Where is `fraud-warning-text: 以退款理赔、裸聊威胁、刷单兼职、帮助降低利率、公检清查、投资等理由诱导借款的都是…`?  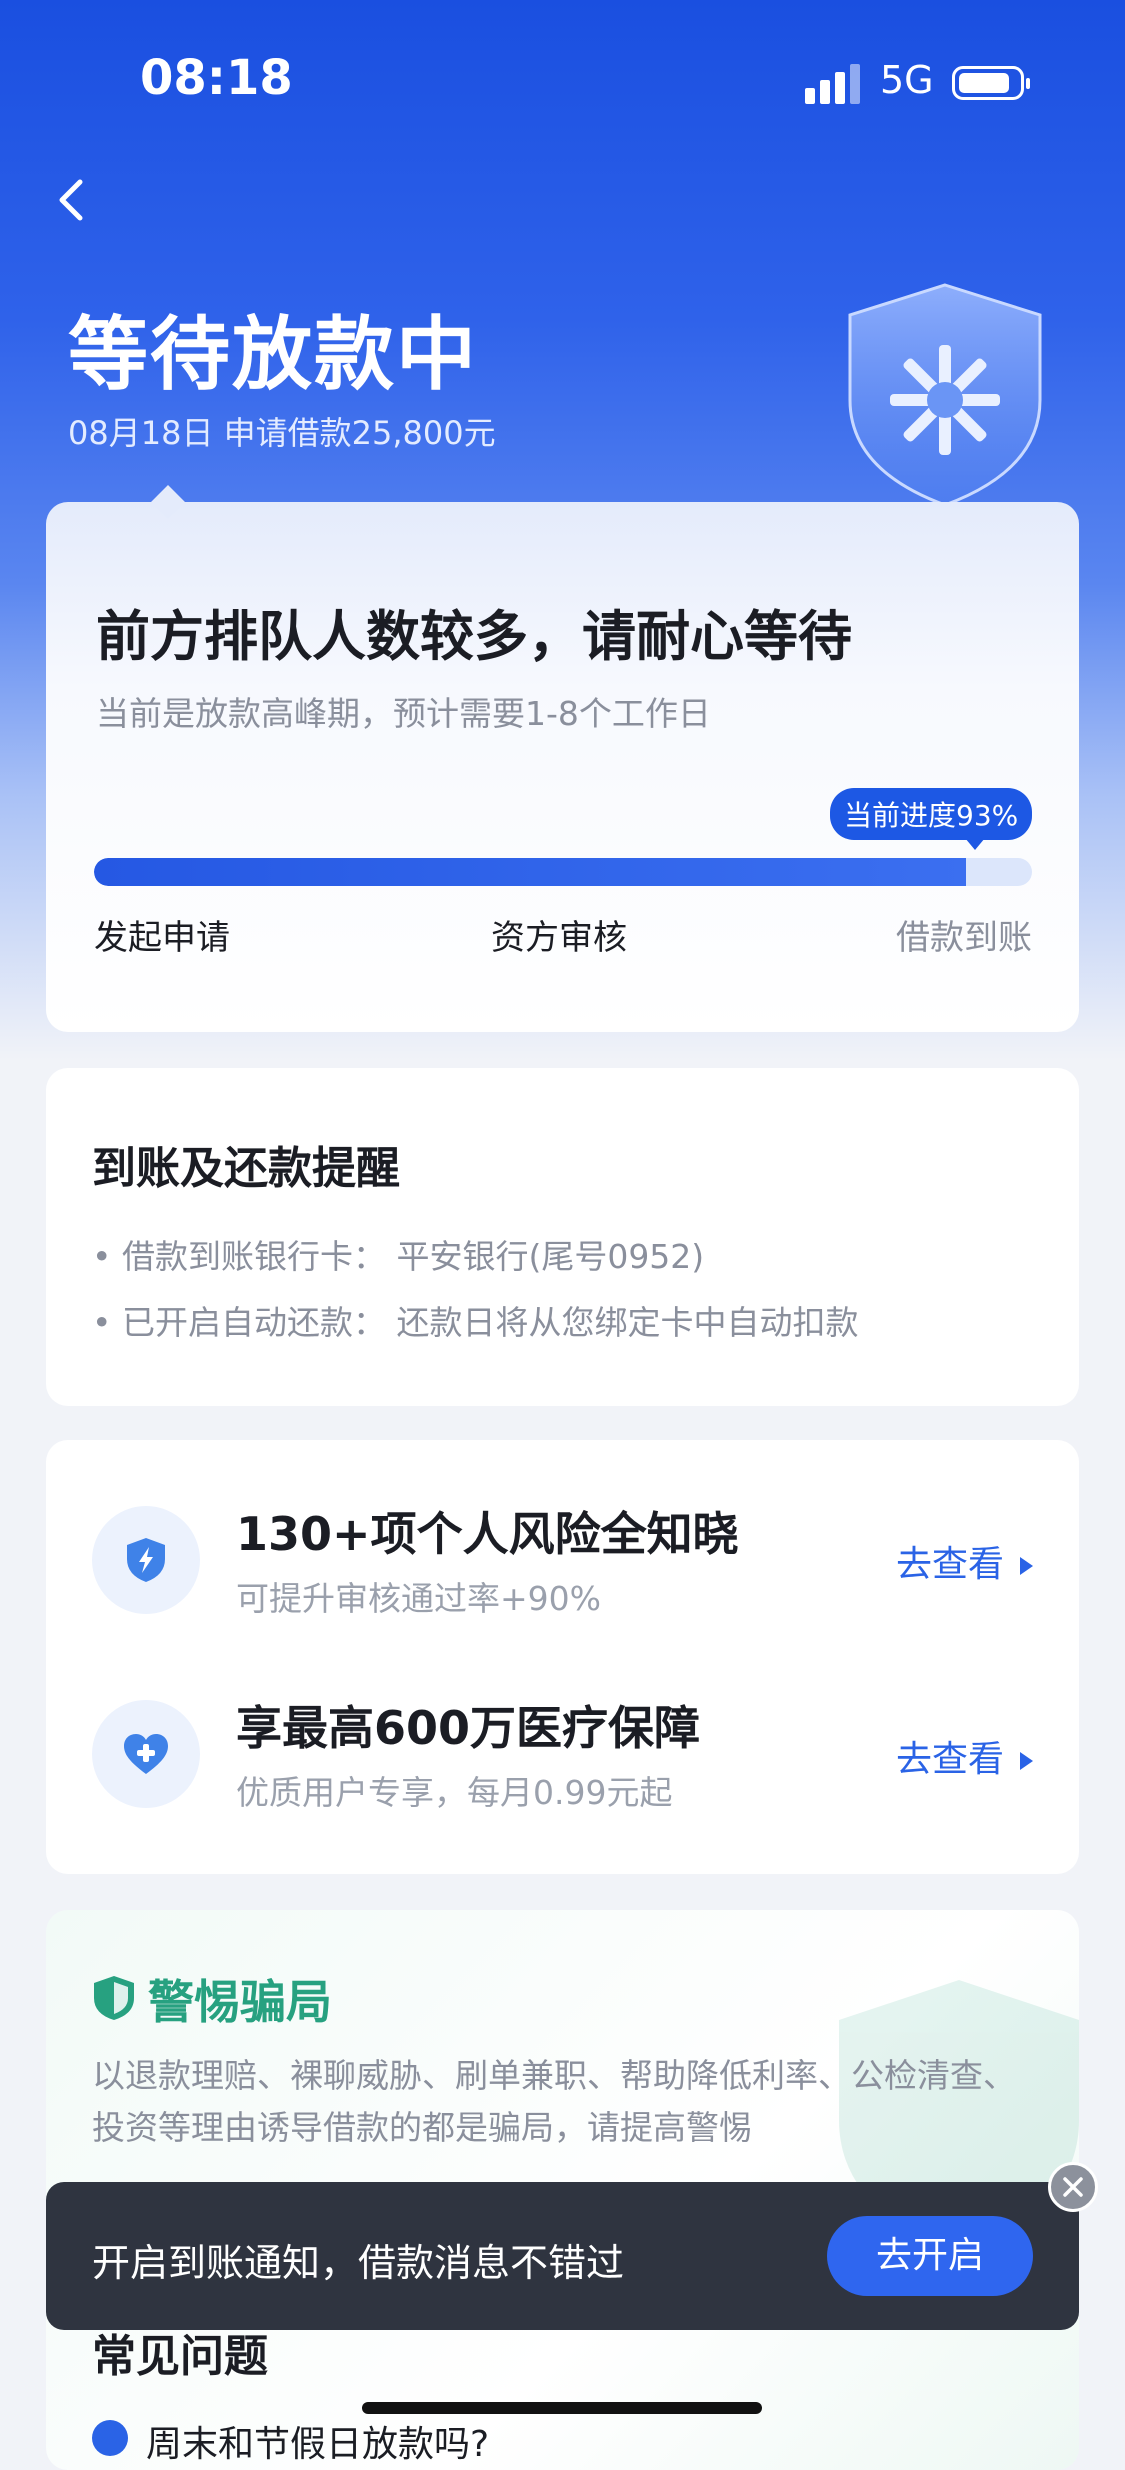
fraud-warning-text: 以退款理赔、裸聊威胁、刷单兼职、帮助降低利率、公检清查、投资等理由诱导借款的都是… is located at coordinates (554, 2101).